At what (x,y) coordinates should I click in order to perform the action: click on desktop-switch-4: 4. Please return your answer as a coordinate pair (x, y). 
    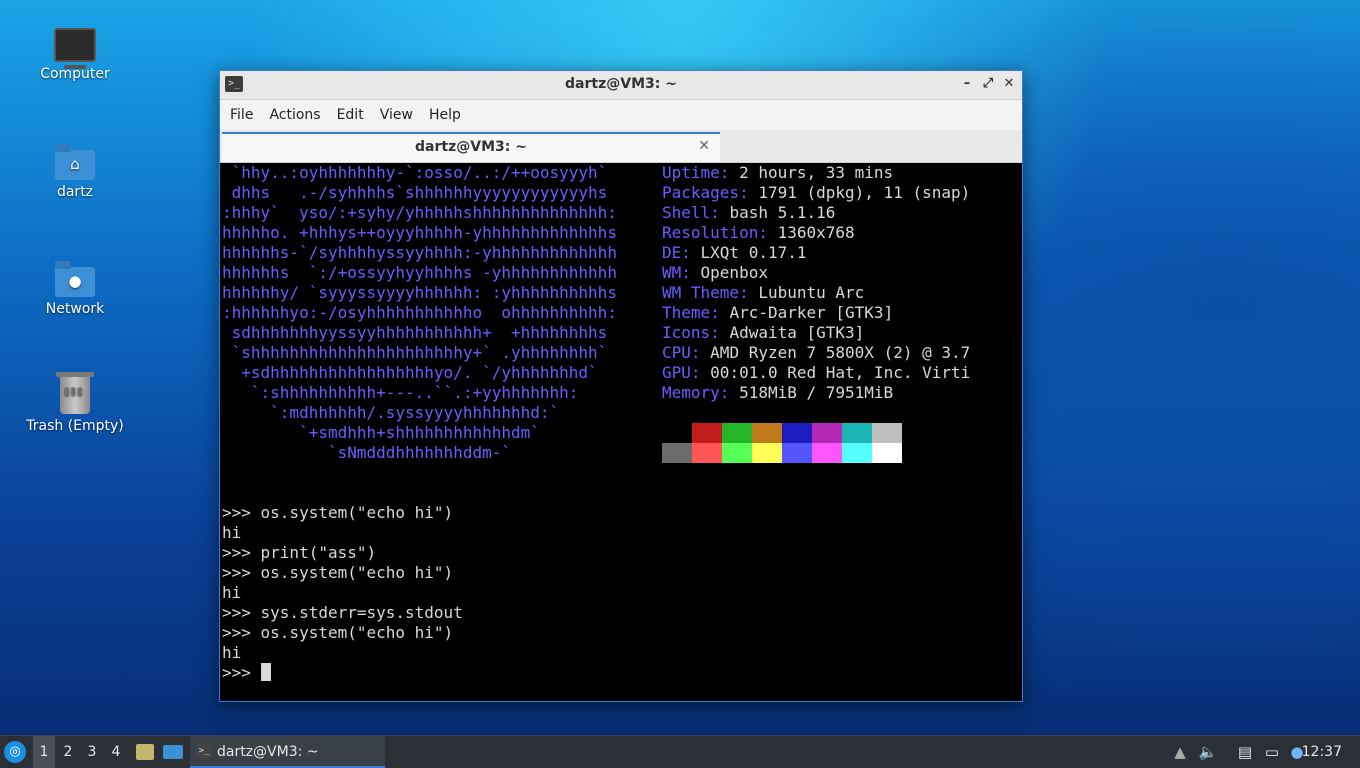
    Looking at the image, I should click on (116, 752).